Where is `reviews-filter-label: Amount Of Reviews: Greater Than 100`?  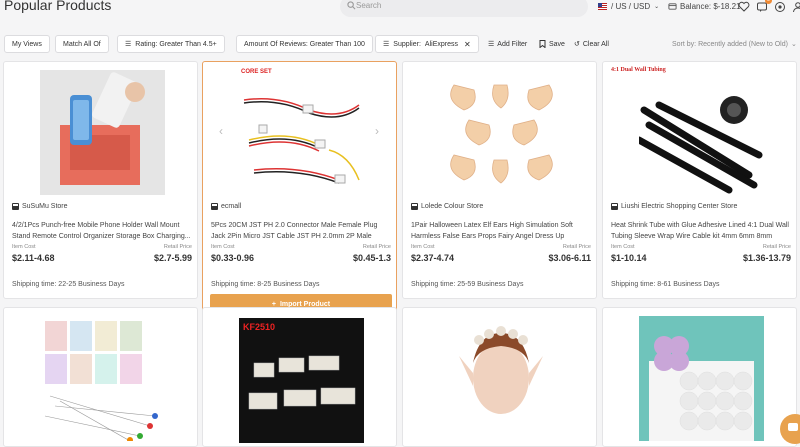 reviews-filter-label: Amount Of Reviews: Greater Than 100 is located at coordinates (304, 44).